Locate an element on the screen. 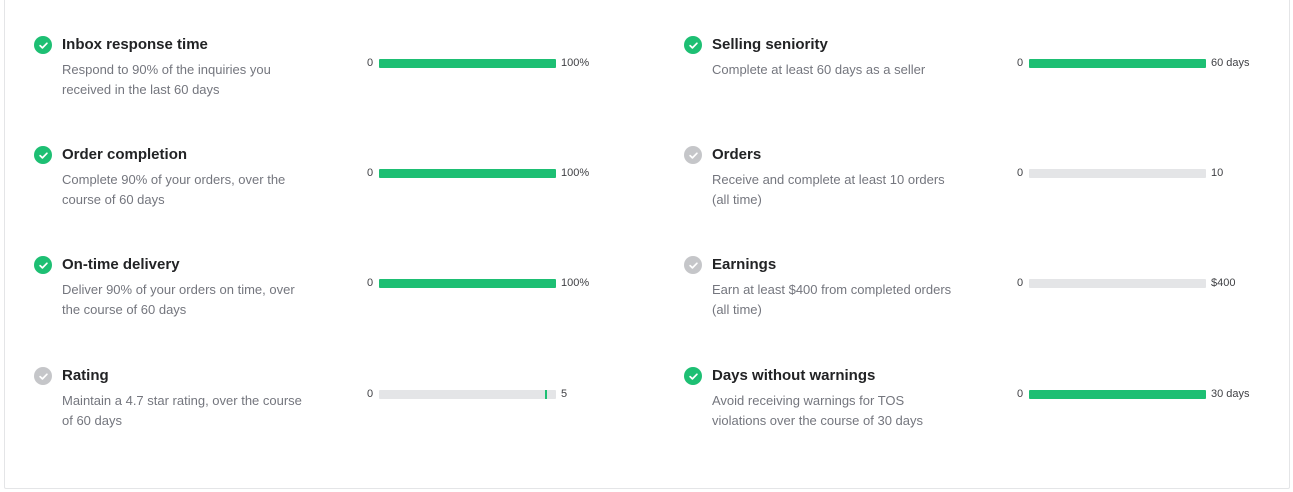 This screenshot has height=492, width=1293. progress-max-label: 10 is located at coordinates (1217, 173).